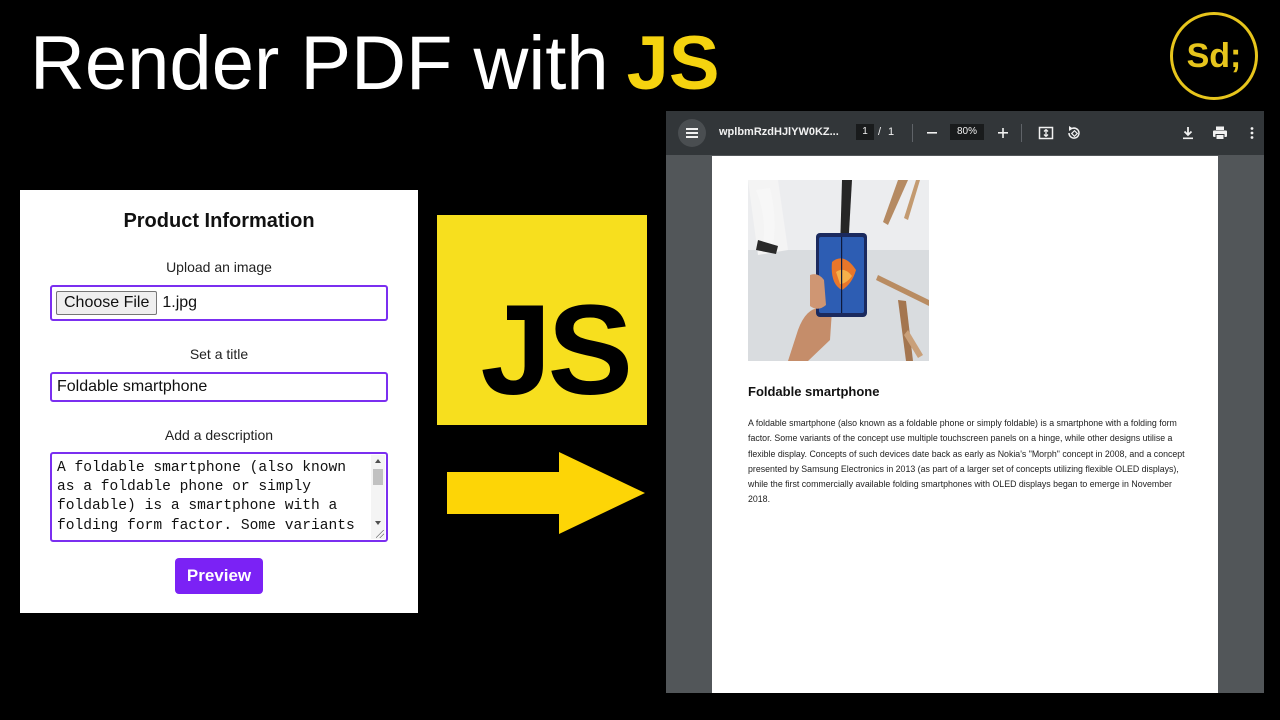  What do you see at coordinates (180, 302) in the screenshot?
I see `file-name: 1.jpg` at bounding box center [180, 302].